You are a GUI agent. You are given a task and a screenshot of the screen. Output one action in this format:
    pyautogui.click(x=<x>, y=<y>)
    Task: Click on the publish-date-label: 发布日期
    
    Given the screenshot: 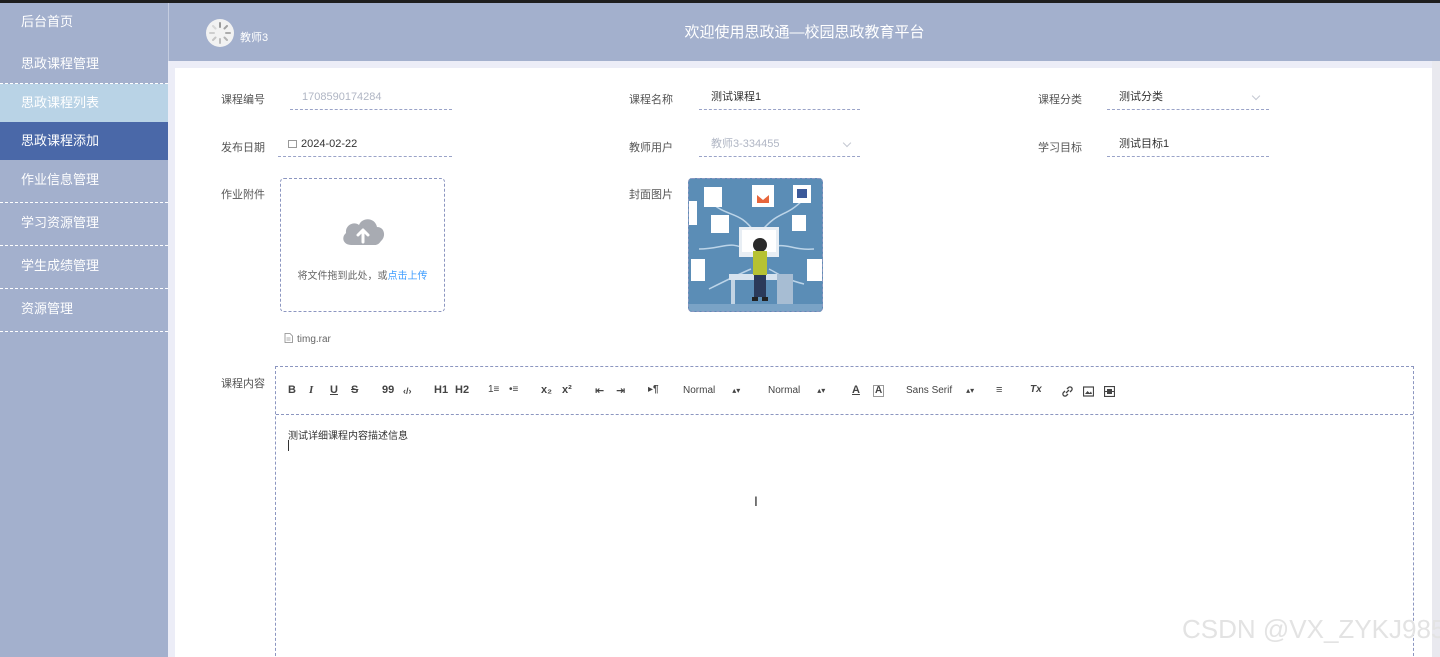 What is the action you would take?
    pyautogui.click(x=243, y=148)
    